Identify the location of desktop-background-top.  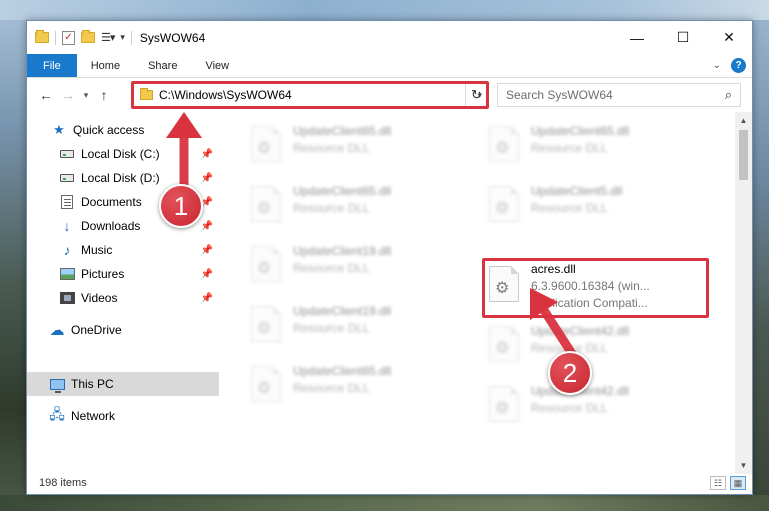
(384, 10).